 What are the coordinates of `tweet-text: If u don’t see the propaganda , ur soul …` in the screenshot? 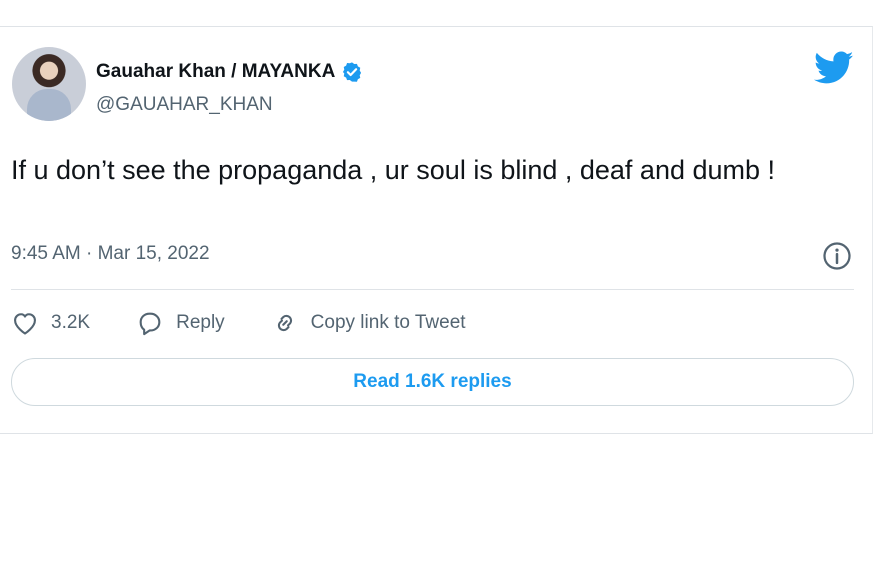 It's located at (393, 170).